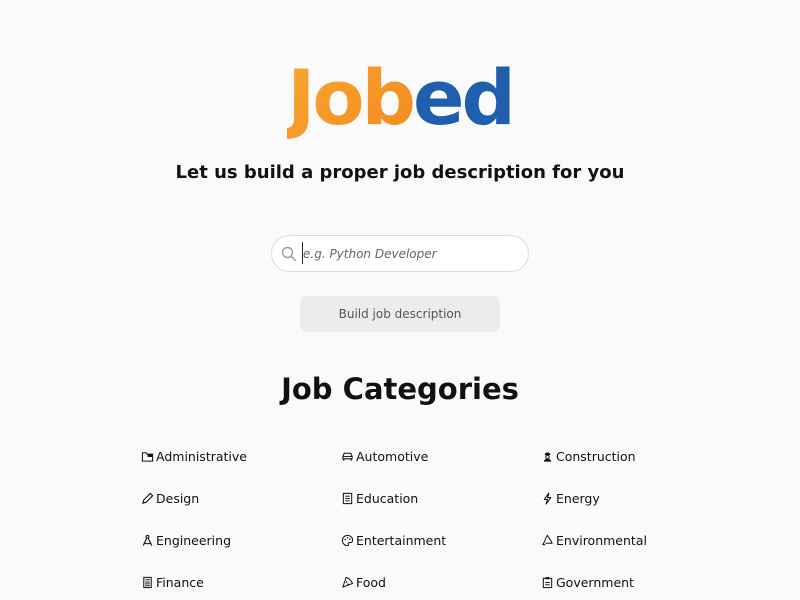  I want to click on category-food: Food, so click(440, 582).